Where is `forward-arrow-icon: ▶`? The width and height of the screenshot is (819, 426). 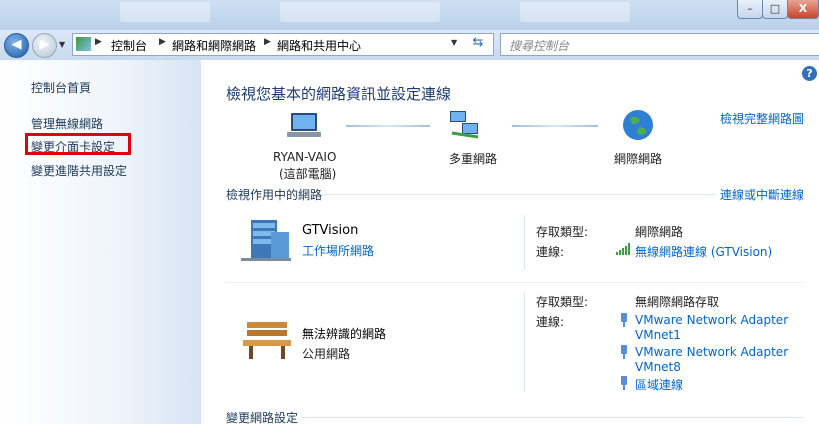
forward-arrow-icon: ▶ is located at coordinates (44, 45).